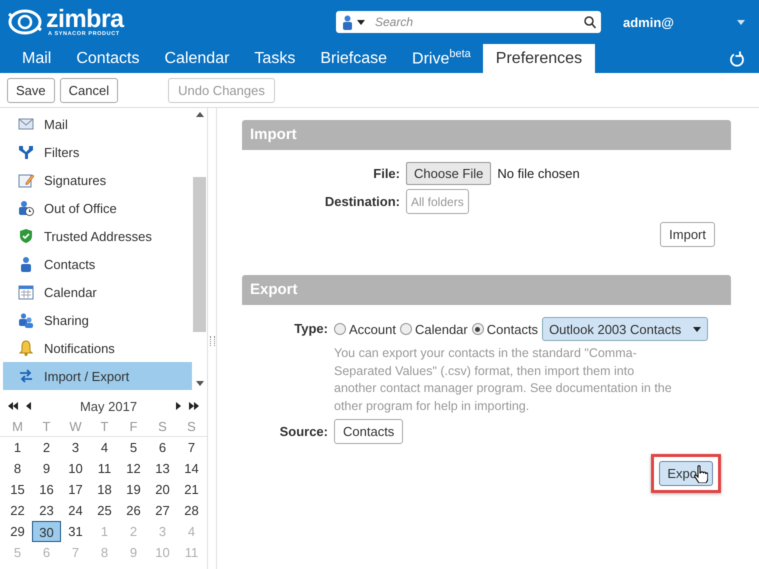 This screenshot has width=759, height=569. What do you see at coordinates (503, 380) in the screenshot?
I see `export-description: You can export your contacts in the standard "Comma-Separated Values" (.csv) format, then import them into another contact manager program. See documentation in the other program for help in importing.` at bounding box center [503, 380].